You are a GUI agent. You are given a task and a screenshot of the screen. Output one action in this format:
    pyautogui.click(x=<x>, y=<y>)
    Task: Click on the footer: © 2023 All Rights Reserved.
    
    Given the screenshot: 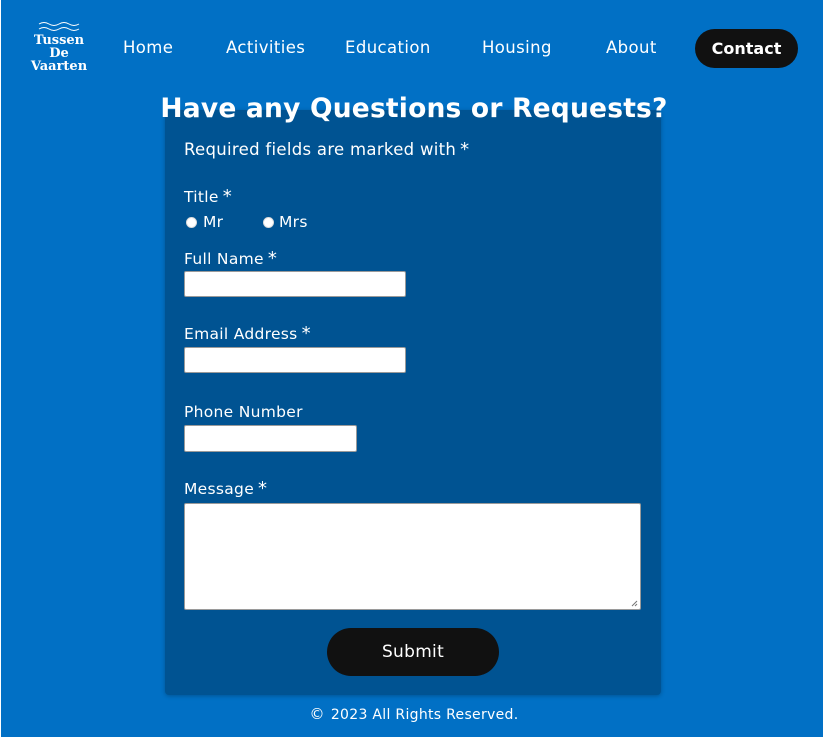 What is the action you would take?
    pyautogui.click(x=413, y=714)
    